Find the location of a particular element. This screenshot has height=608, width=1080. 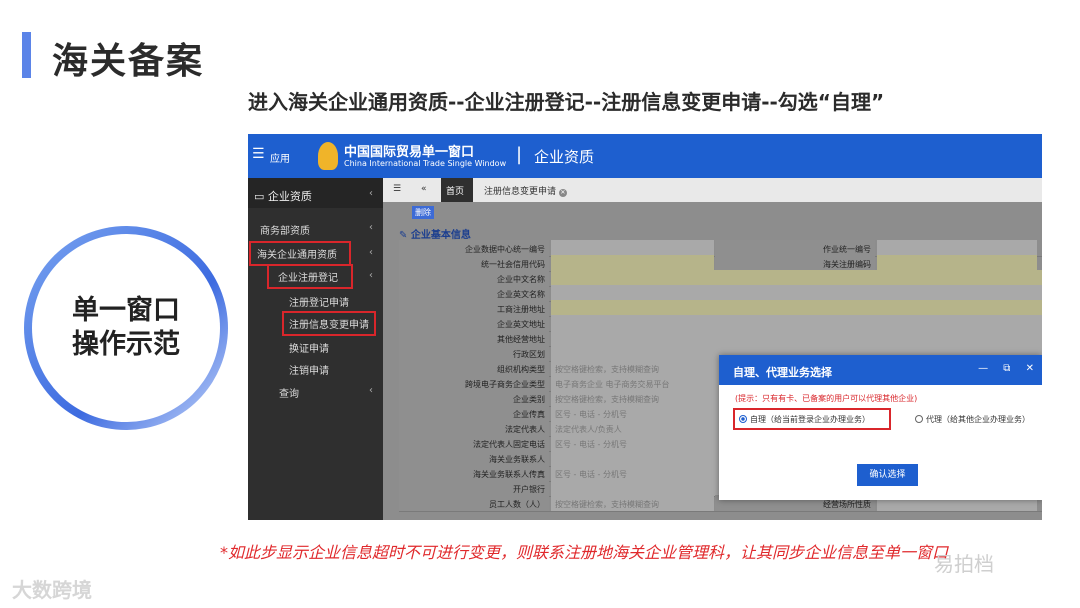

sidebar-header: ▭ 企业资质 ‹ is located at coordinates (315, 193).